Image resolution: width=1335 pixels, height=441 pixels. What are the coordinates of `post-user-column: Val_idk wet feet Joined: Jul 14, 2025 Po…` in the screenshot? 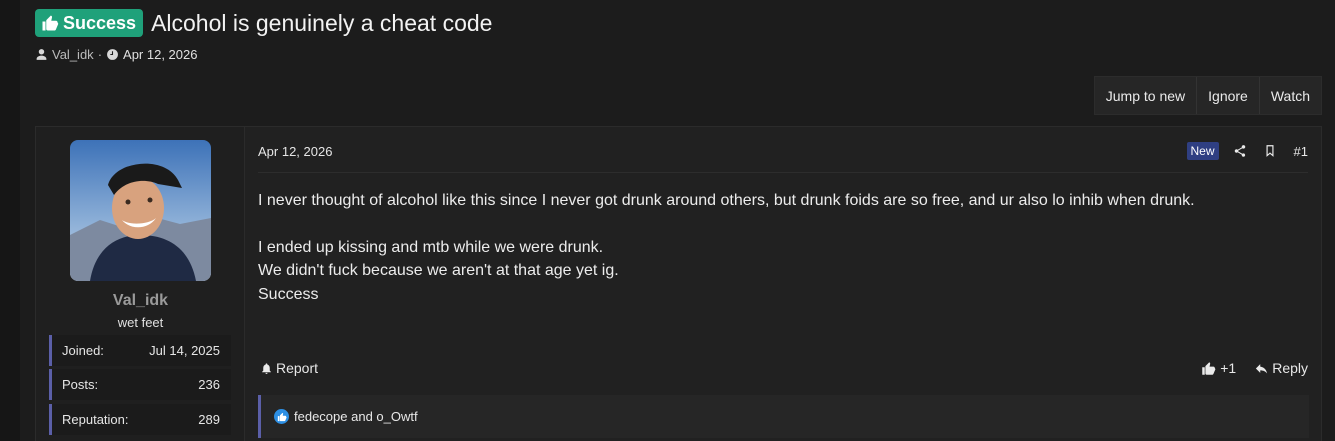 It's located at (140, 284).